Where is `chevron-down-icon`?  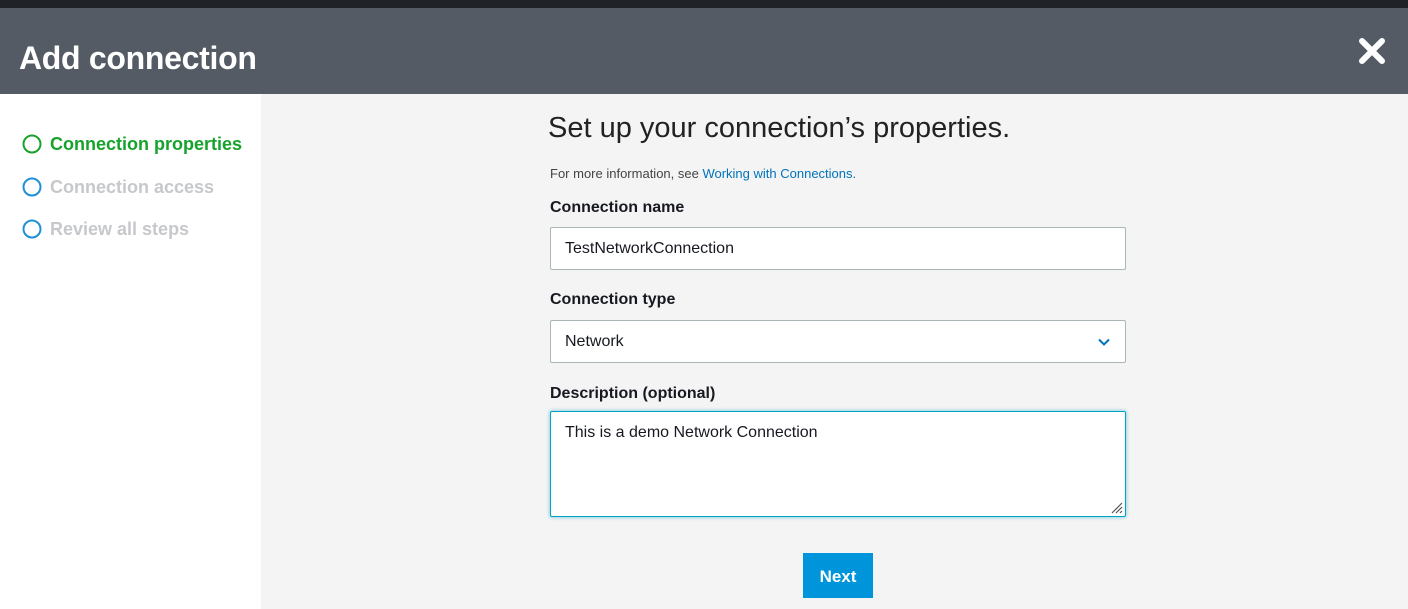 chevron-down-icon is located at coordinates (1104, 342).